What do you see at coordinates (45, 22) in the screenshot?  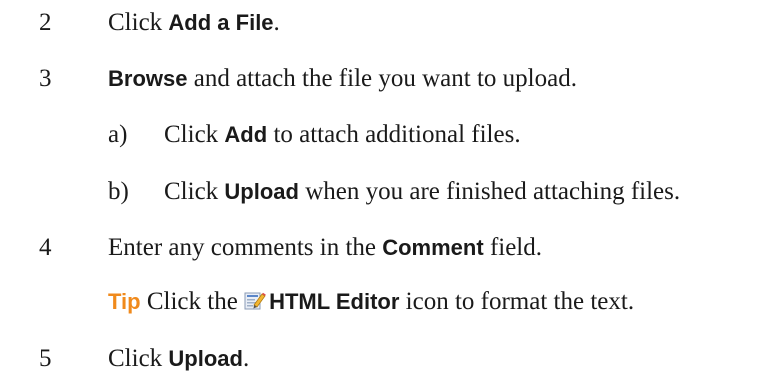 I see `step-number: 2` at bounding box center [45, 22].